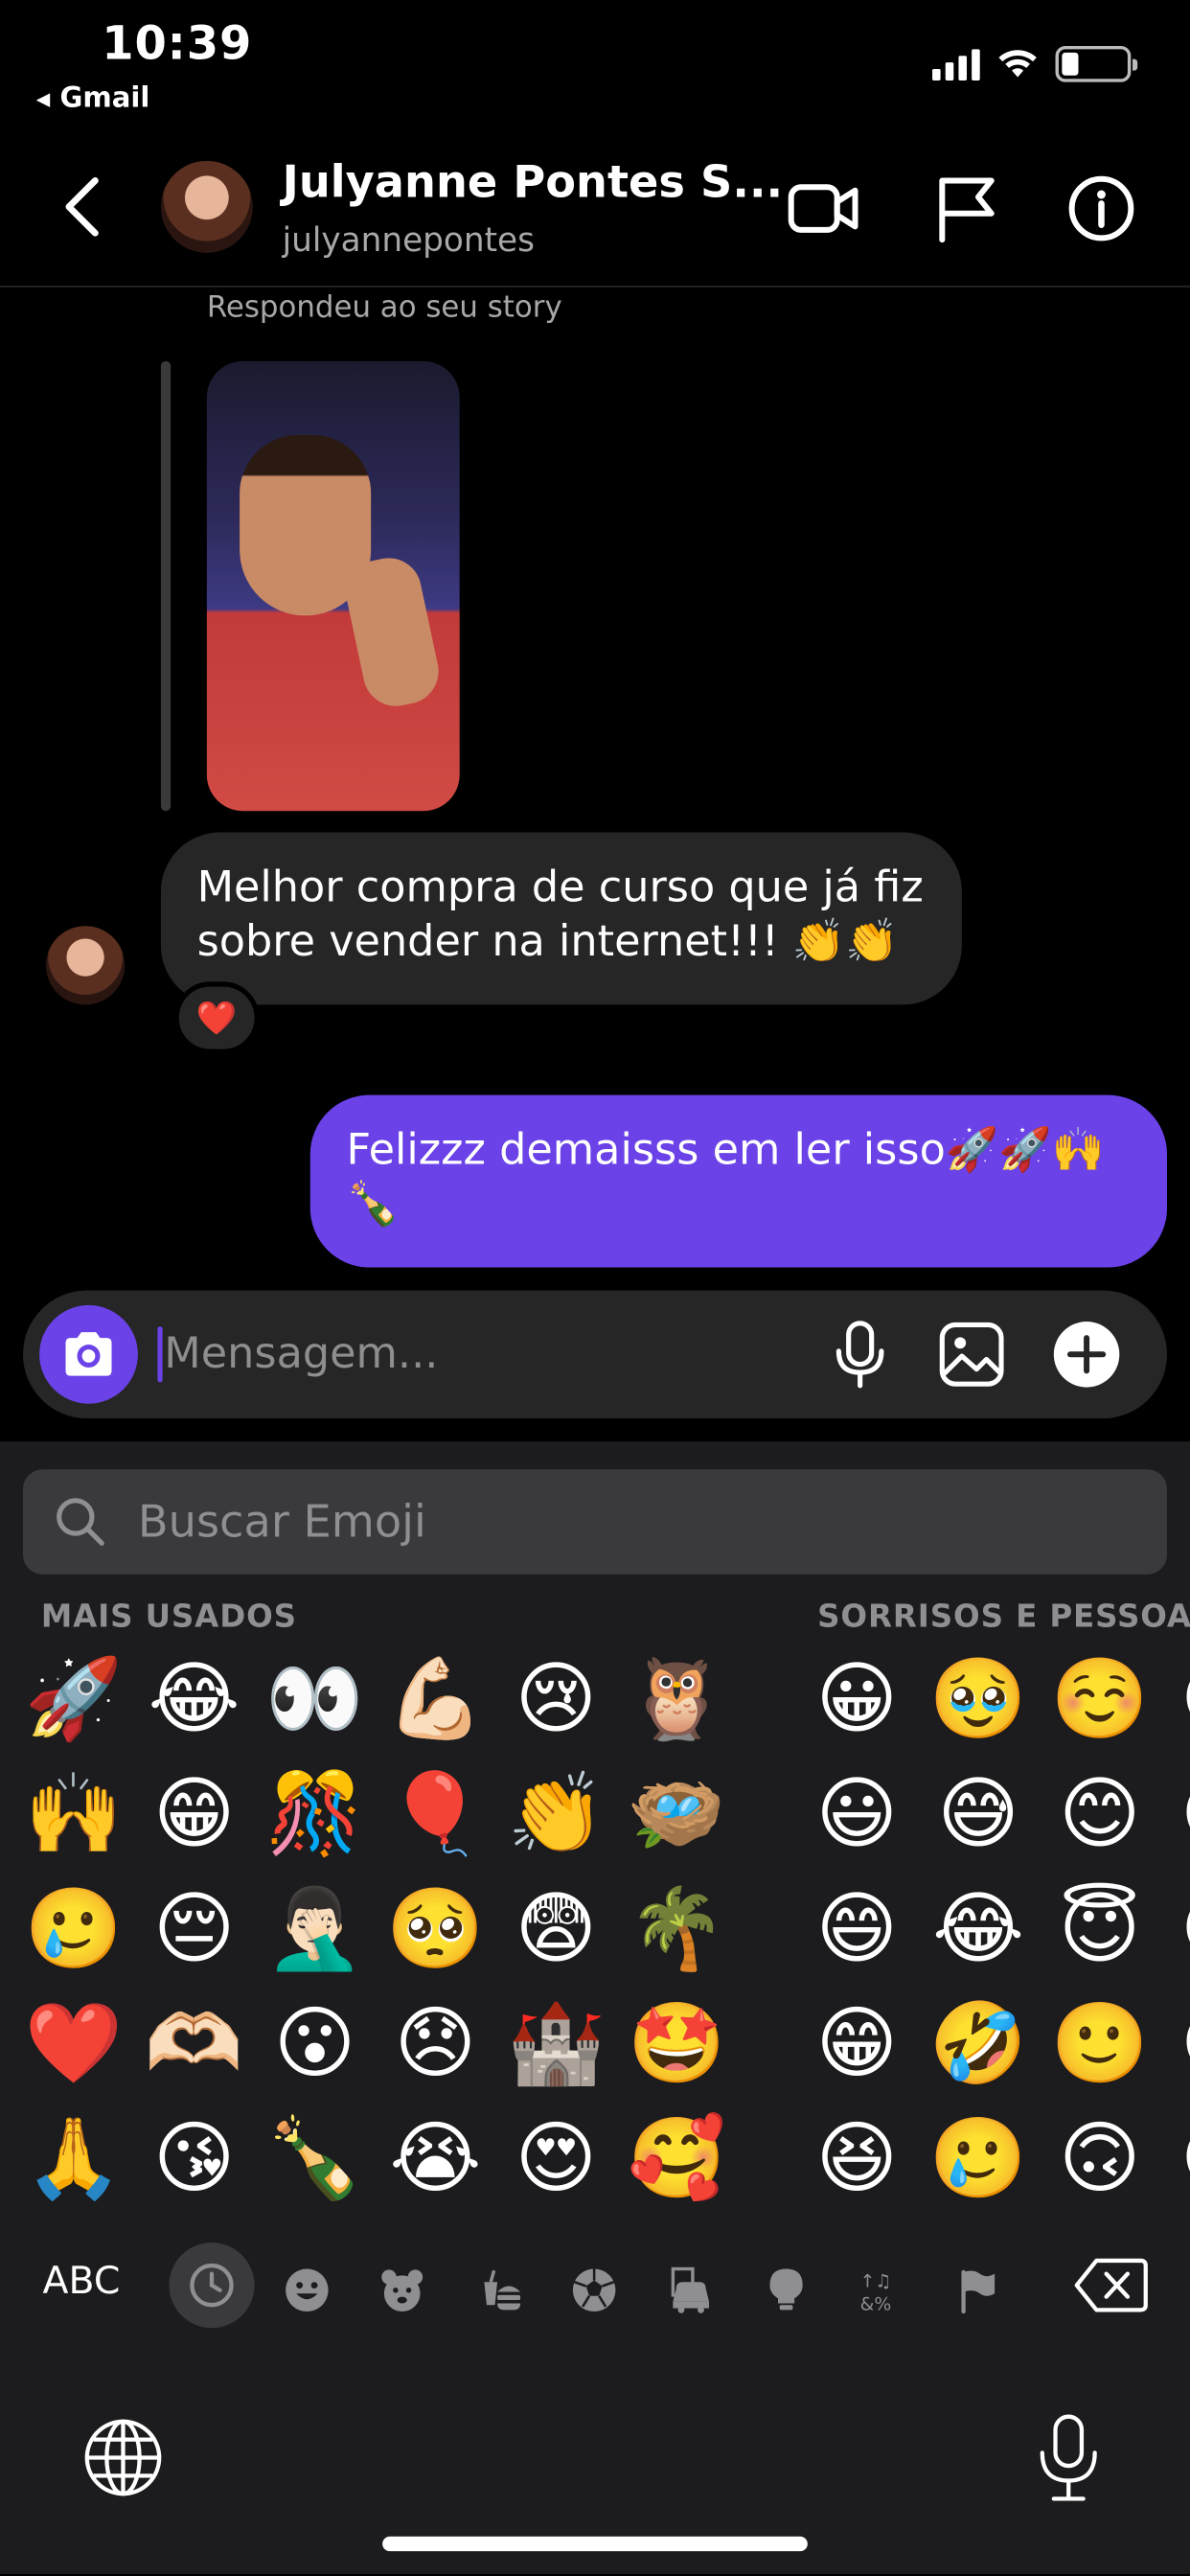  I want to click on heart-reaction: ❤️, so click(217, 1017).